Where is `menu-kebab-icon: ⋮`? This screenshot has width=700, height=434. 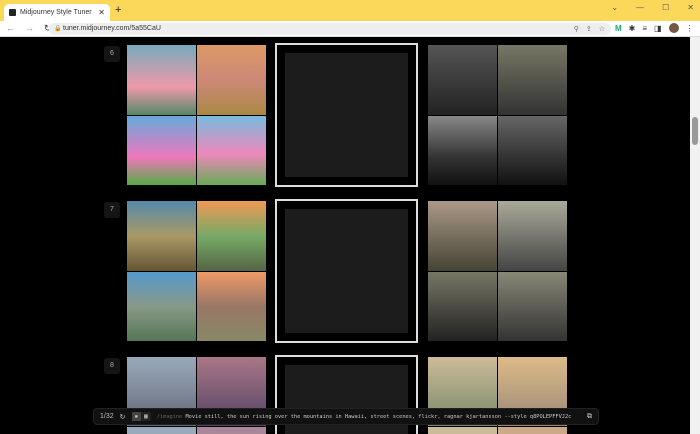
menu-kebab-icon: ⋮ is located at coordinates (690, 28).